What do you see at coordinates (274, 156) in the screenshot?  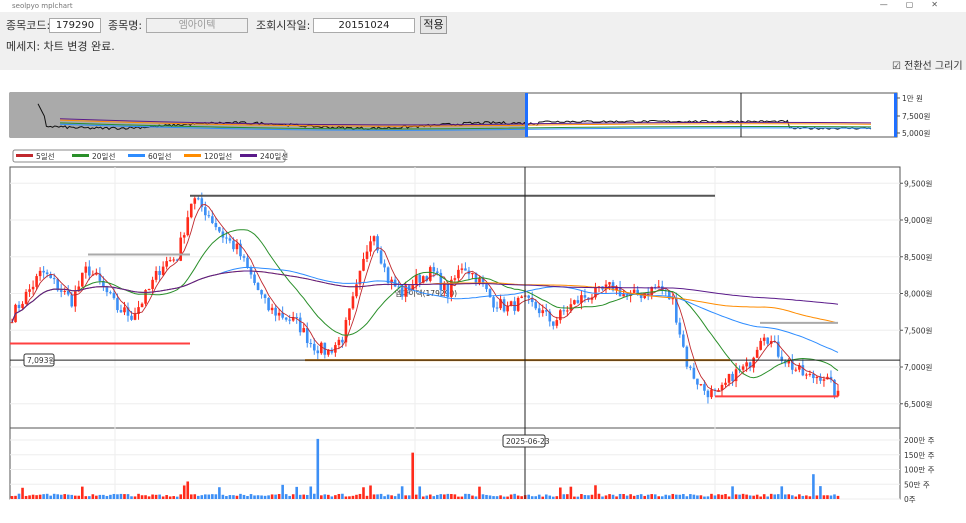 I see `legend-label: 240일선` at bounding box center [274, 156].